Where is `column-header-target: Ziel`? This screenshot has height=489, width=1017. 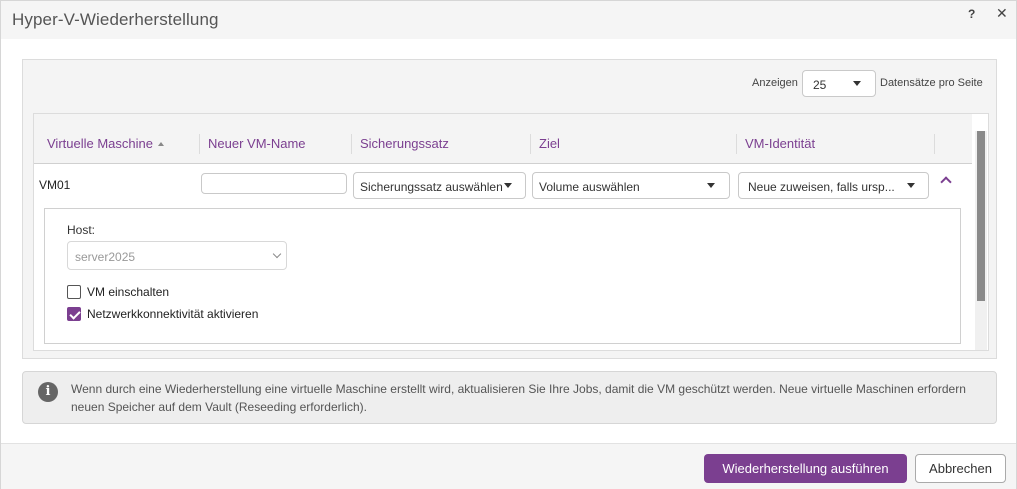
column-header-target: Ziel is located at coordinates (549, 143).